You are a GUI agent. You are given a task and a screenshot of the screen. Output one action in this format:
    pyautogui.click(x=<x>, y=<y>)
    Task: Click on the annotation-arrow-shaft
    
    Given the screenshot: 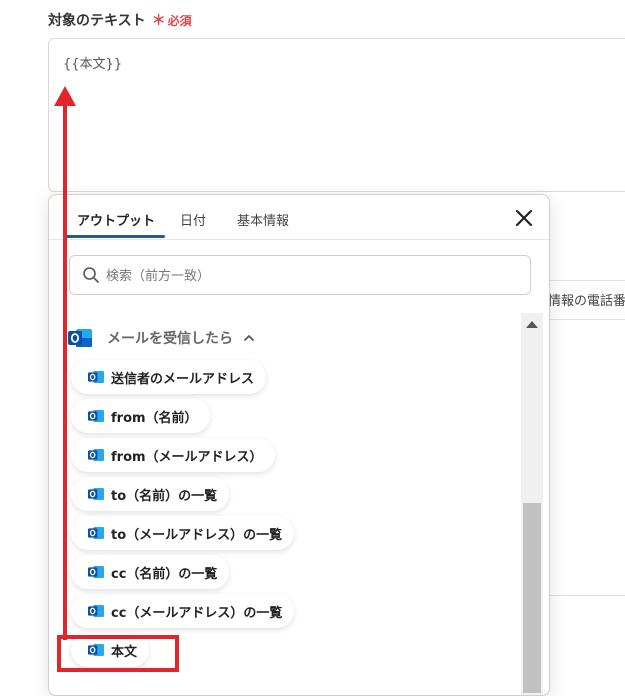 What is the action you would take?
    pyautogui.click(x=65, y=370)
    